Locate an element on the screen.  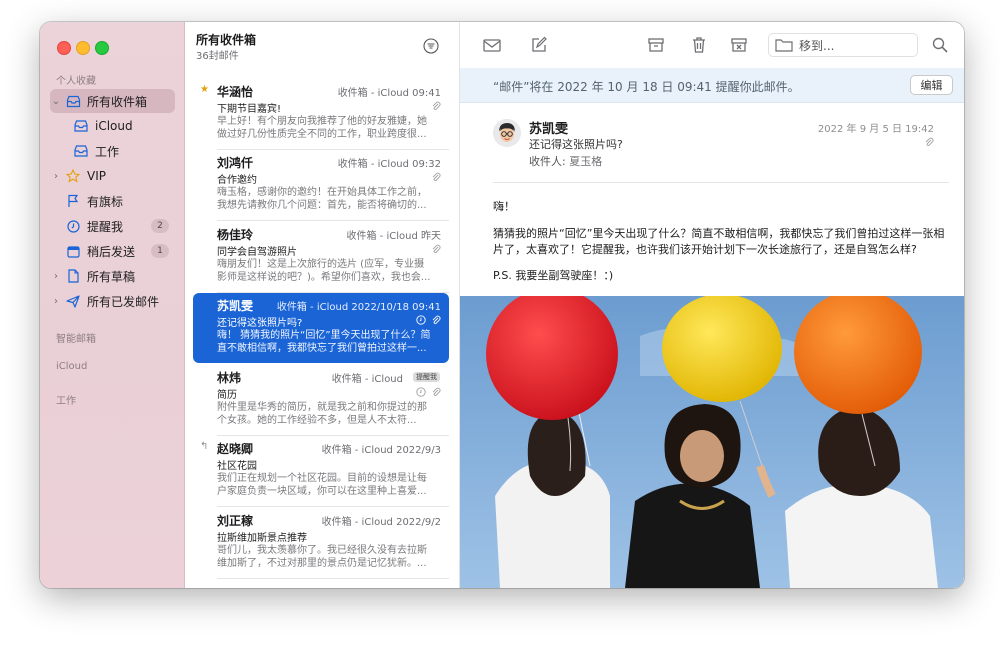
trash-icon is located at coordinates (699, 45).